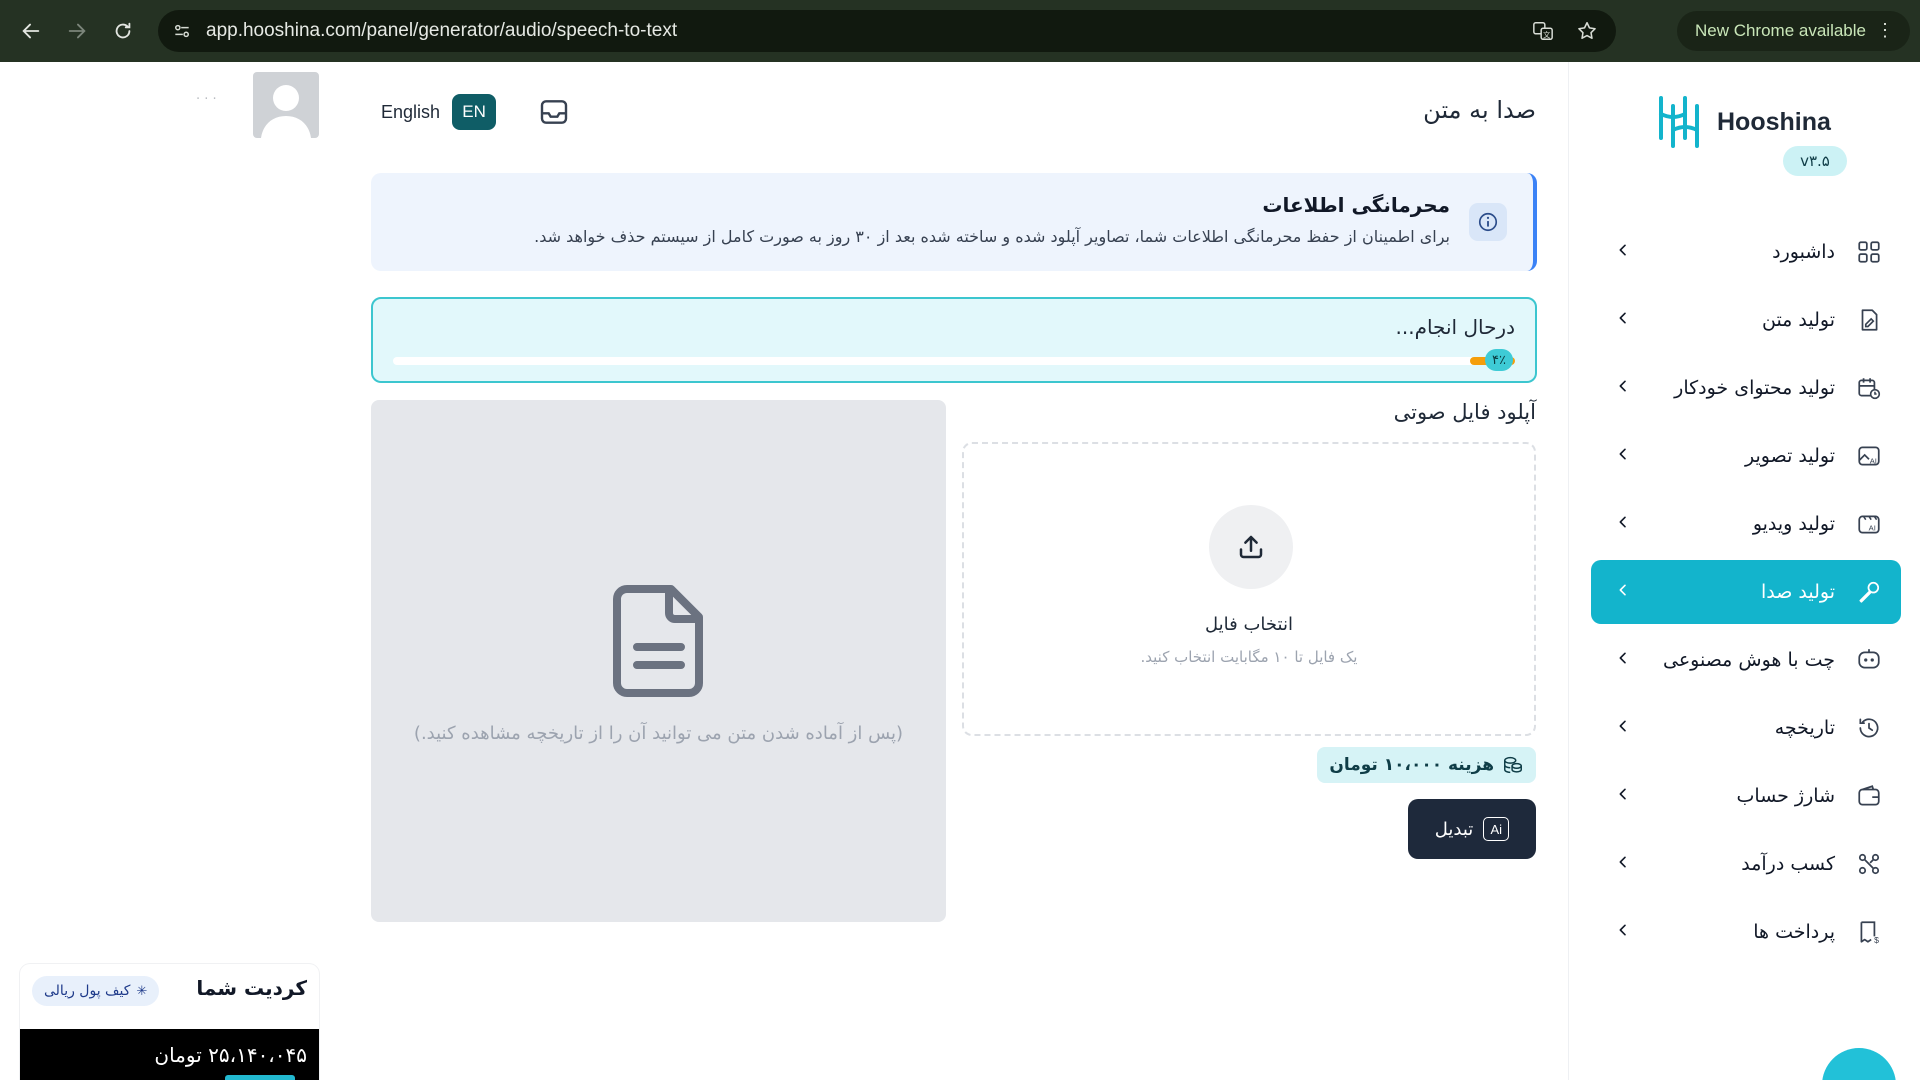 This screenshot has width=1920, height=1080. I want to click on sidebar-item-9: کسب درآمد, so click(1746, 864).